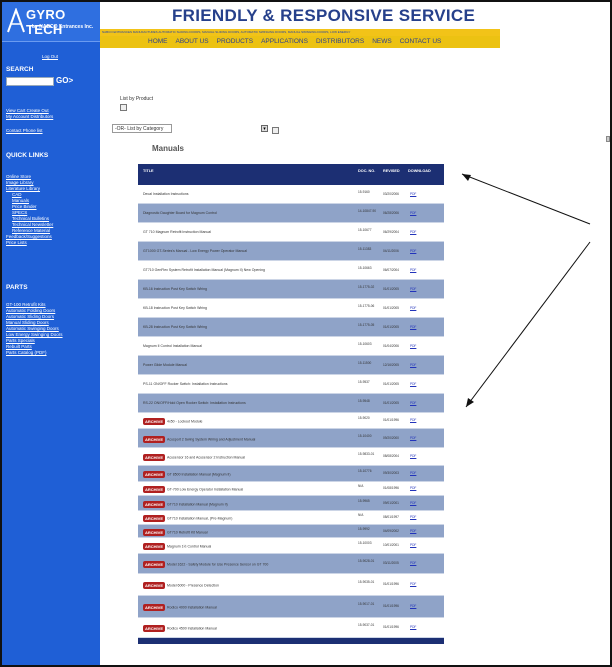  I want to click on annotation-arrows, so click(526, 290).